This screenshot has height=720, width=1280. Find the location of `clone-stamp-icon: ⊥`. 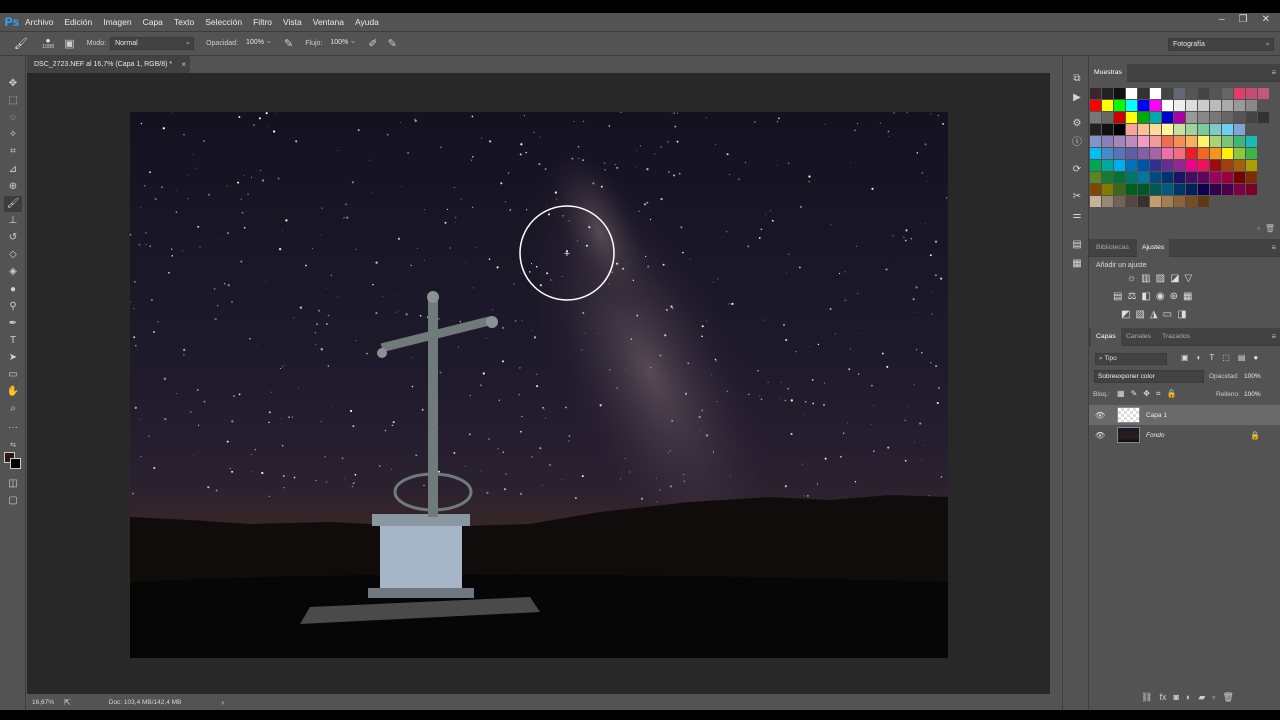

clone-stamp-icon: ⊥ is located at coordinates (13, 221).